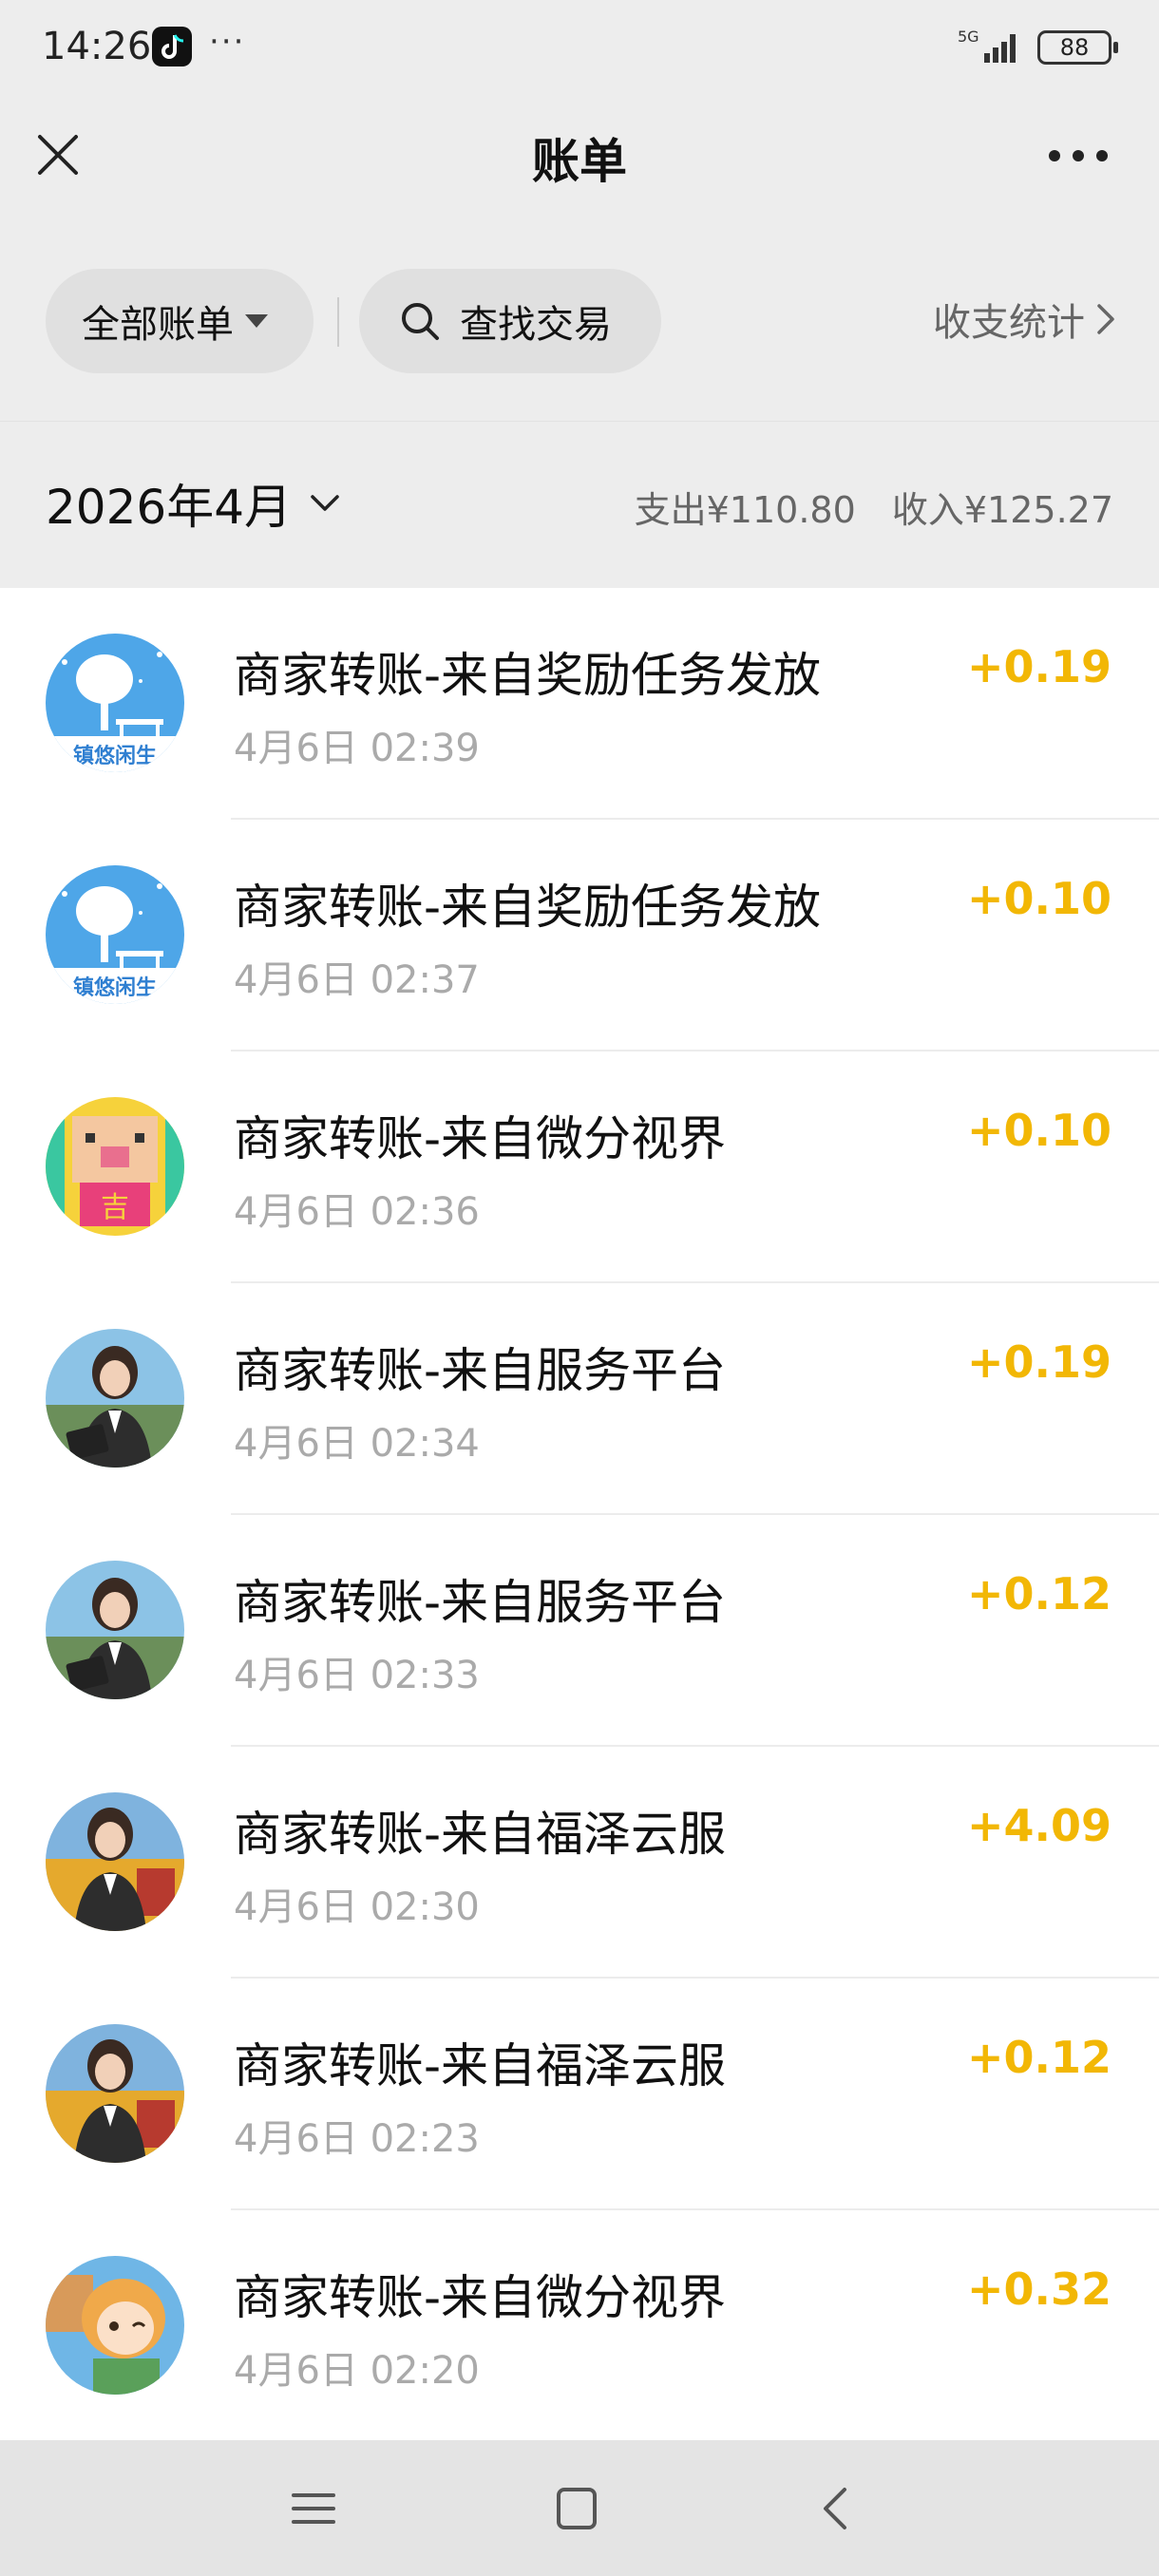 Image resolution: width=1159 pixels, height=2576 pixels. Describe the element at coordinates (357, 2371) in the screenshot. I see `transaction-time: 4月6日 02:20` at that location.